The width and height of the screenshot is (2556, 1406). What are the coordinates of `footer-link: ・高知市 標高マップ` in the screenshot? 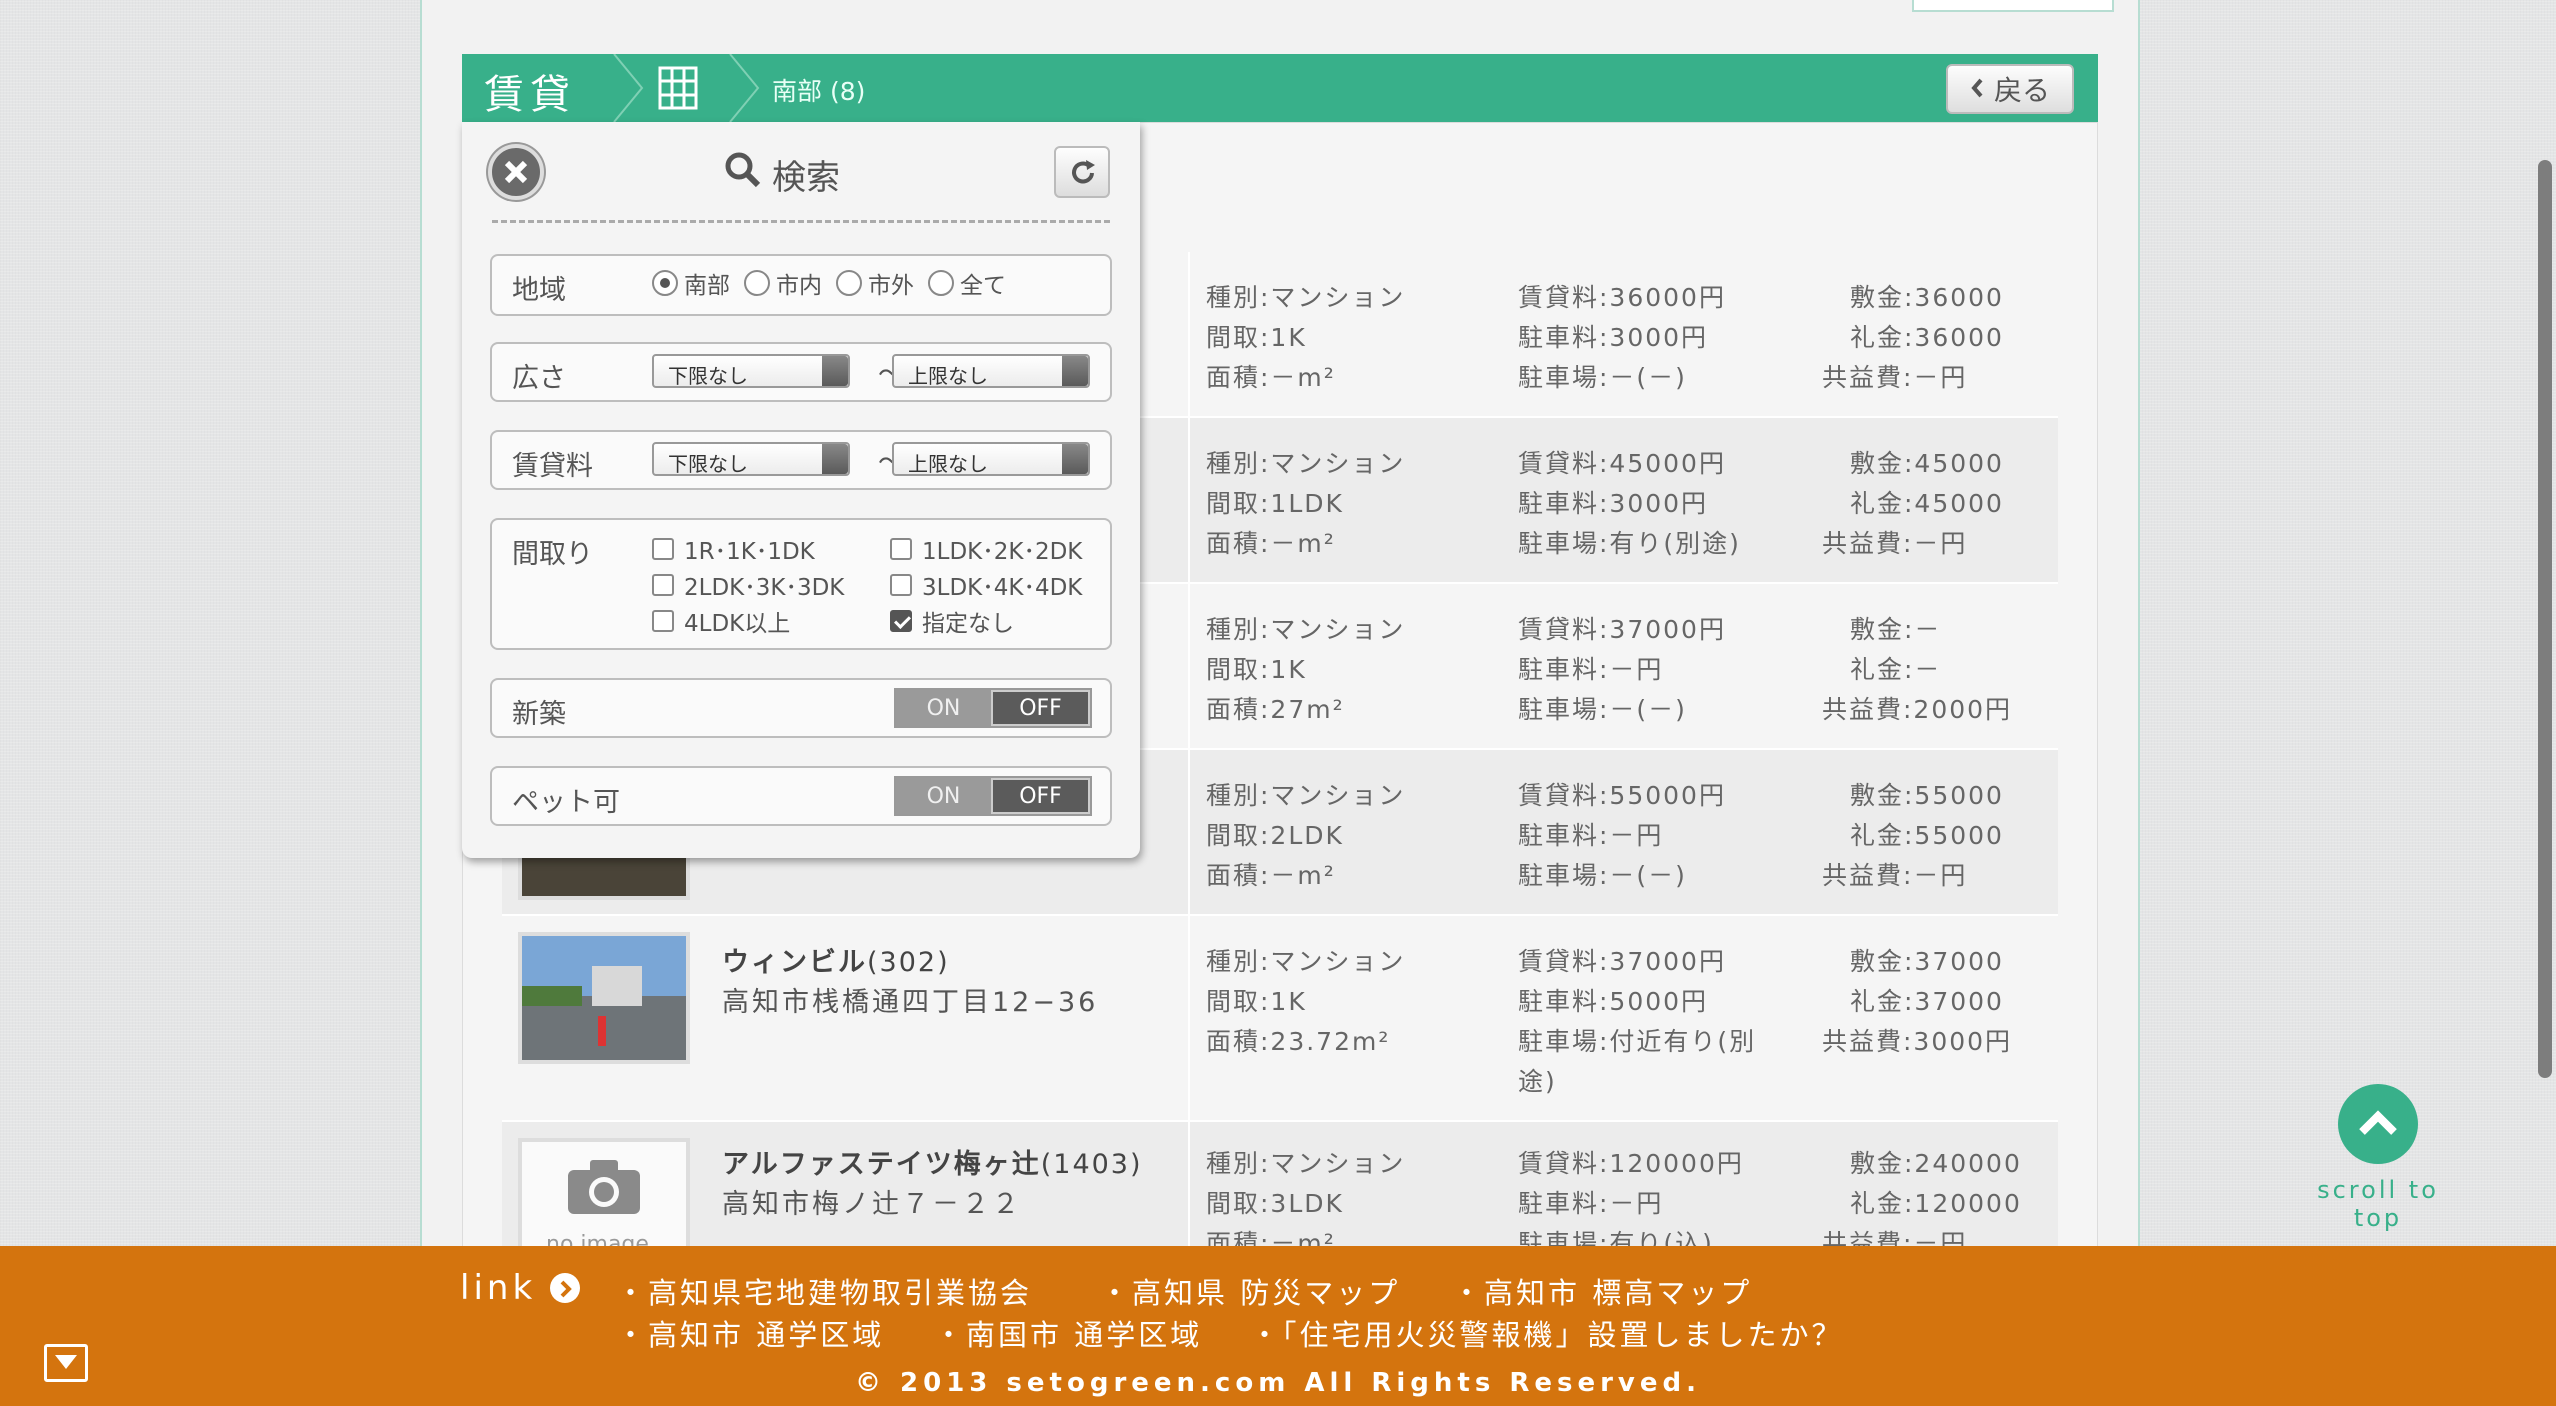 It's located at (1602, 1291).